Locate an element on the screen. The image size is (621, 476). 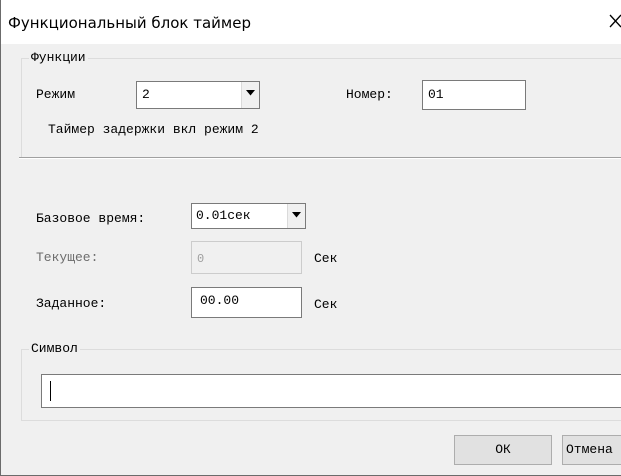
symbol-input is located at coordinates (331, 391).